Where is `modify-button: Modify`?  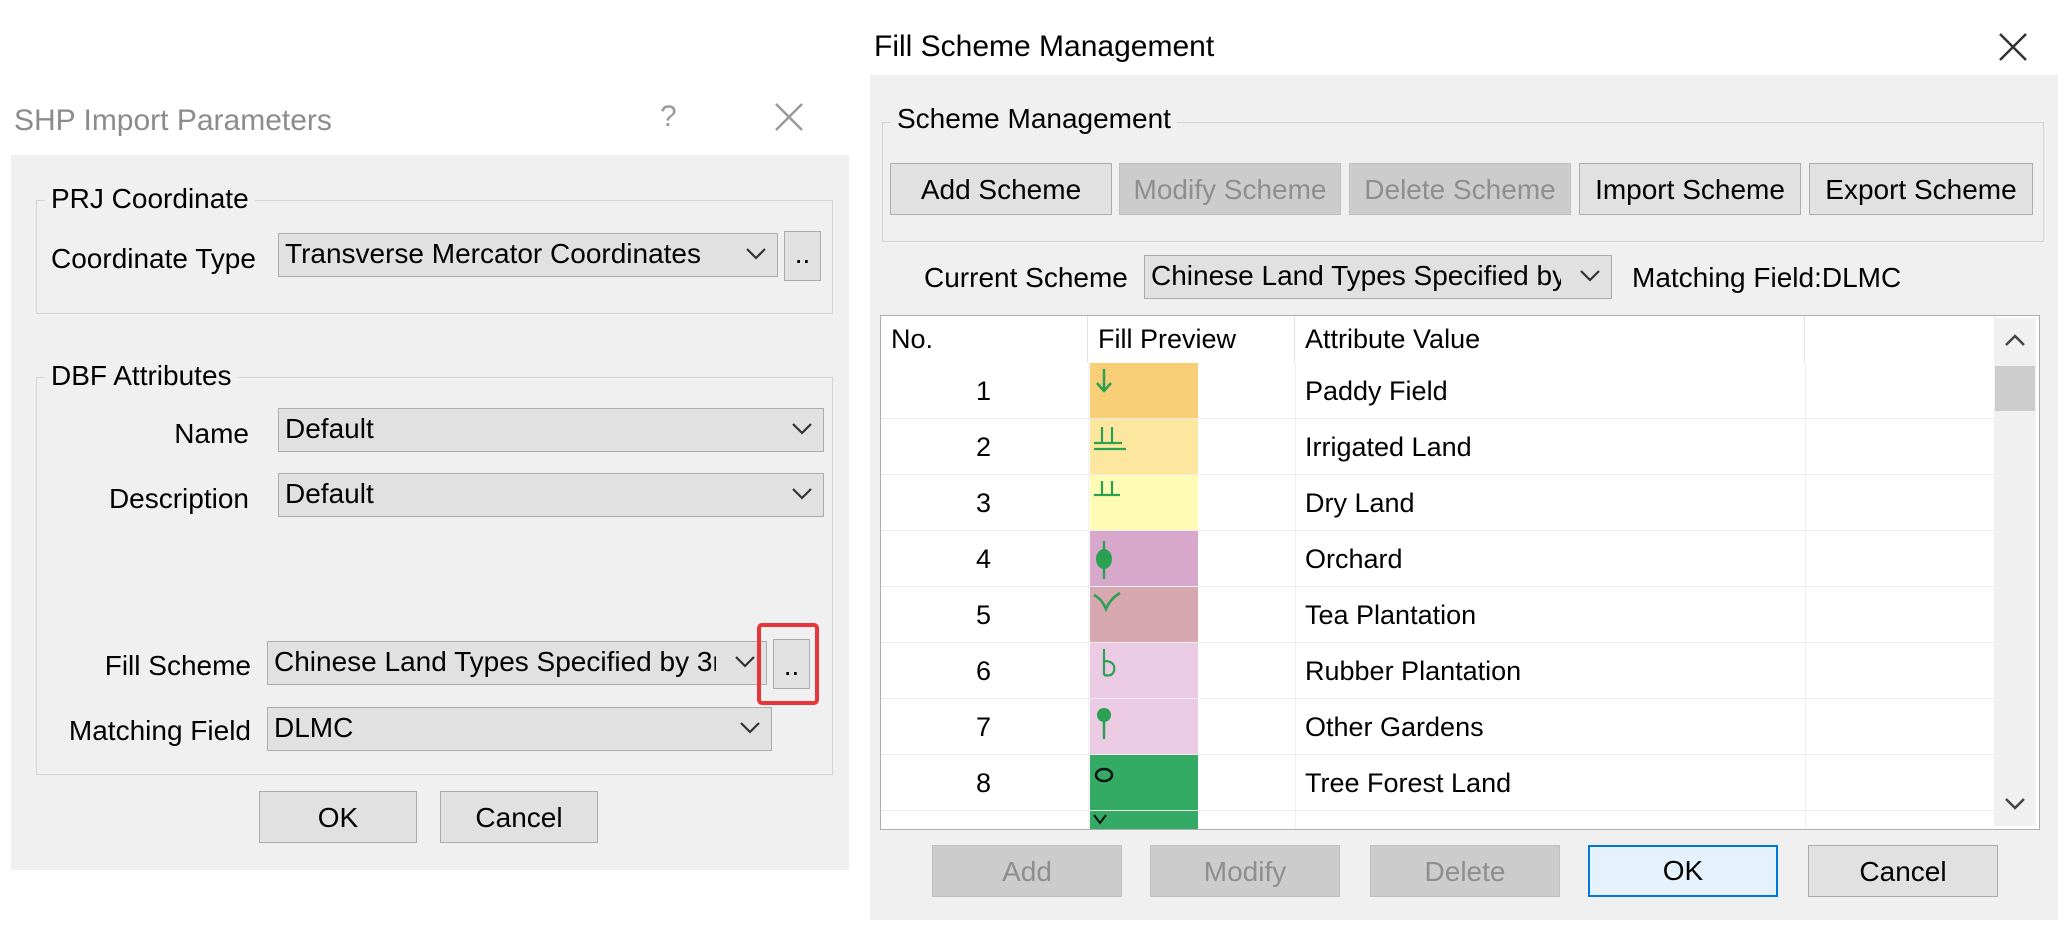
modify-button: Modify is located at coordinates (1245, 871).